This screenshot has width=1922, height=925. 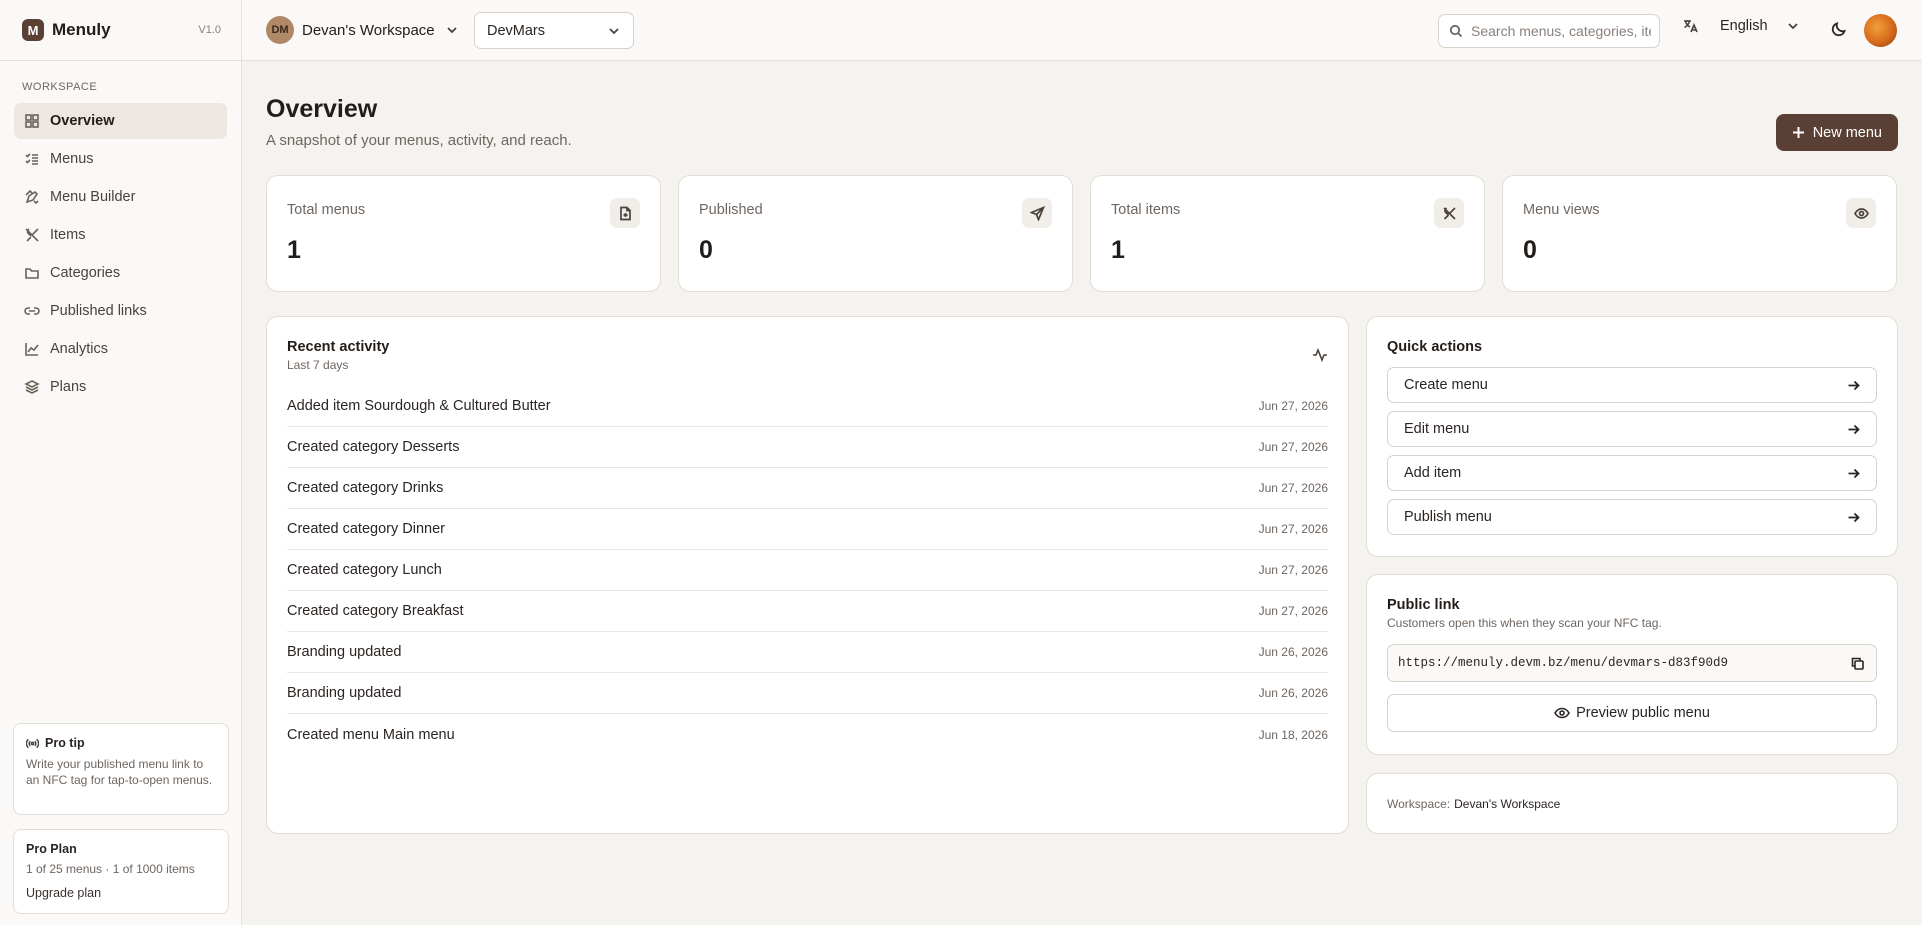 What do you see at coordinates (365, 488) in the screenshot?
I see `activity-text: Created category Drinks` at bounding box center [365, 488].